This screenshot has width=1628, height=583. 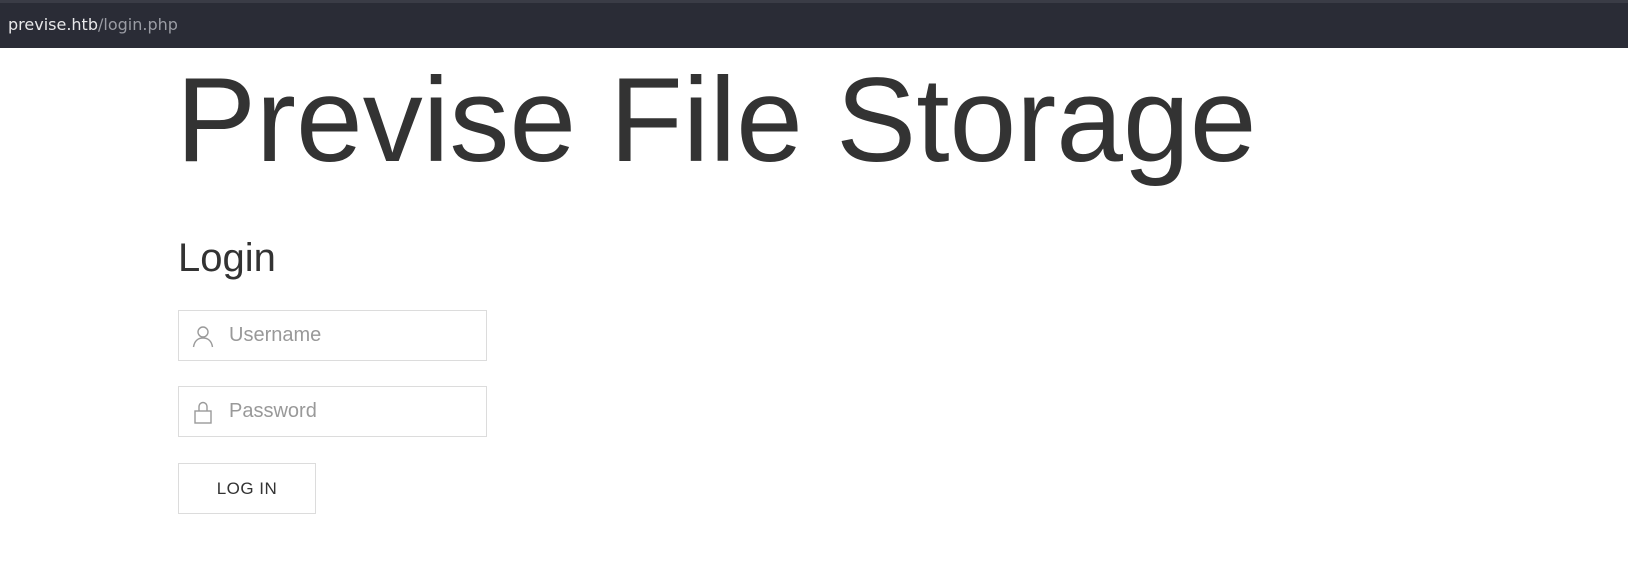 What do you see at coordinates (814, 24) in the screenshot?
I see `browser-url-bar: previse.htb/login.php` at bounding box center [814, 24].